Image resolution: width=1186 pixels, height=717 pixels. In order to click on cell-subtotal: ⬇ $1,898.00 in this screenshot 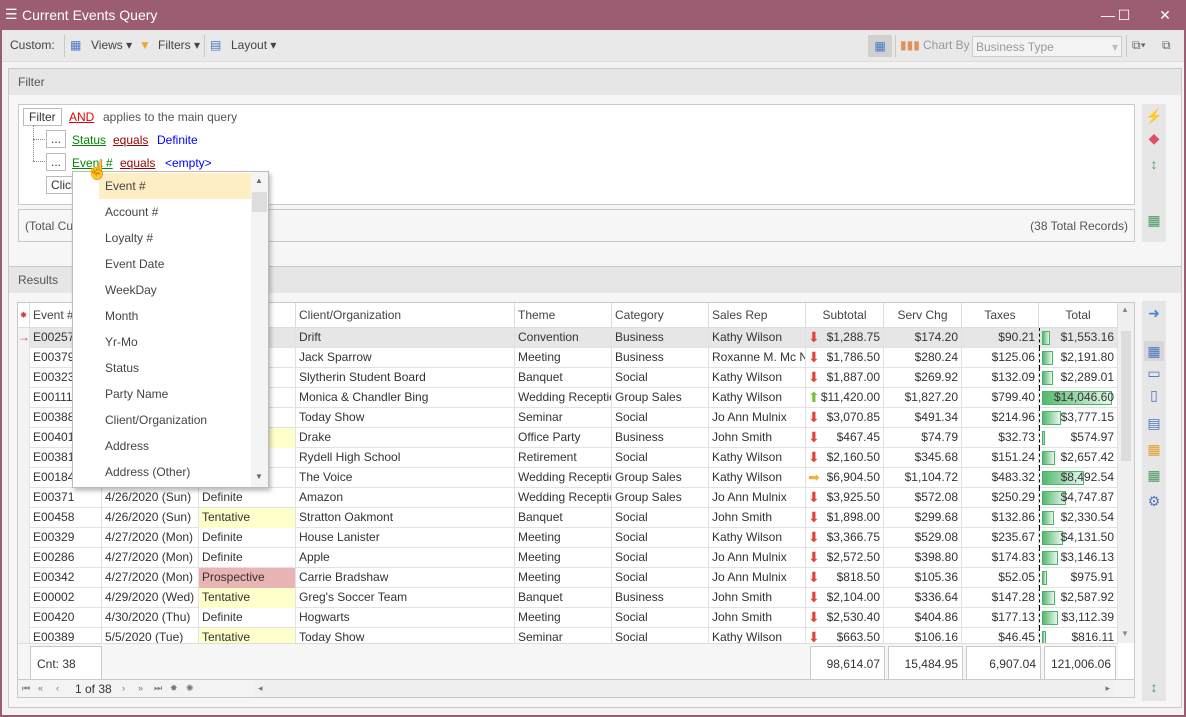, I will do `click(845, 518)`.